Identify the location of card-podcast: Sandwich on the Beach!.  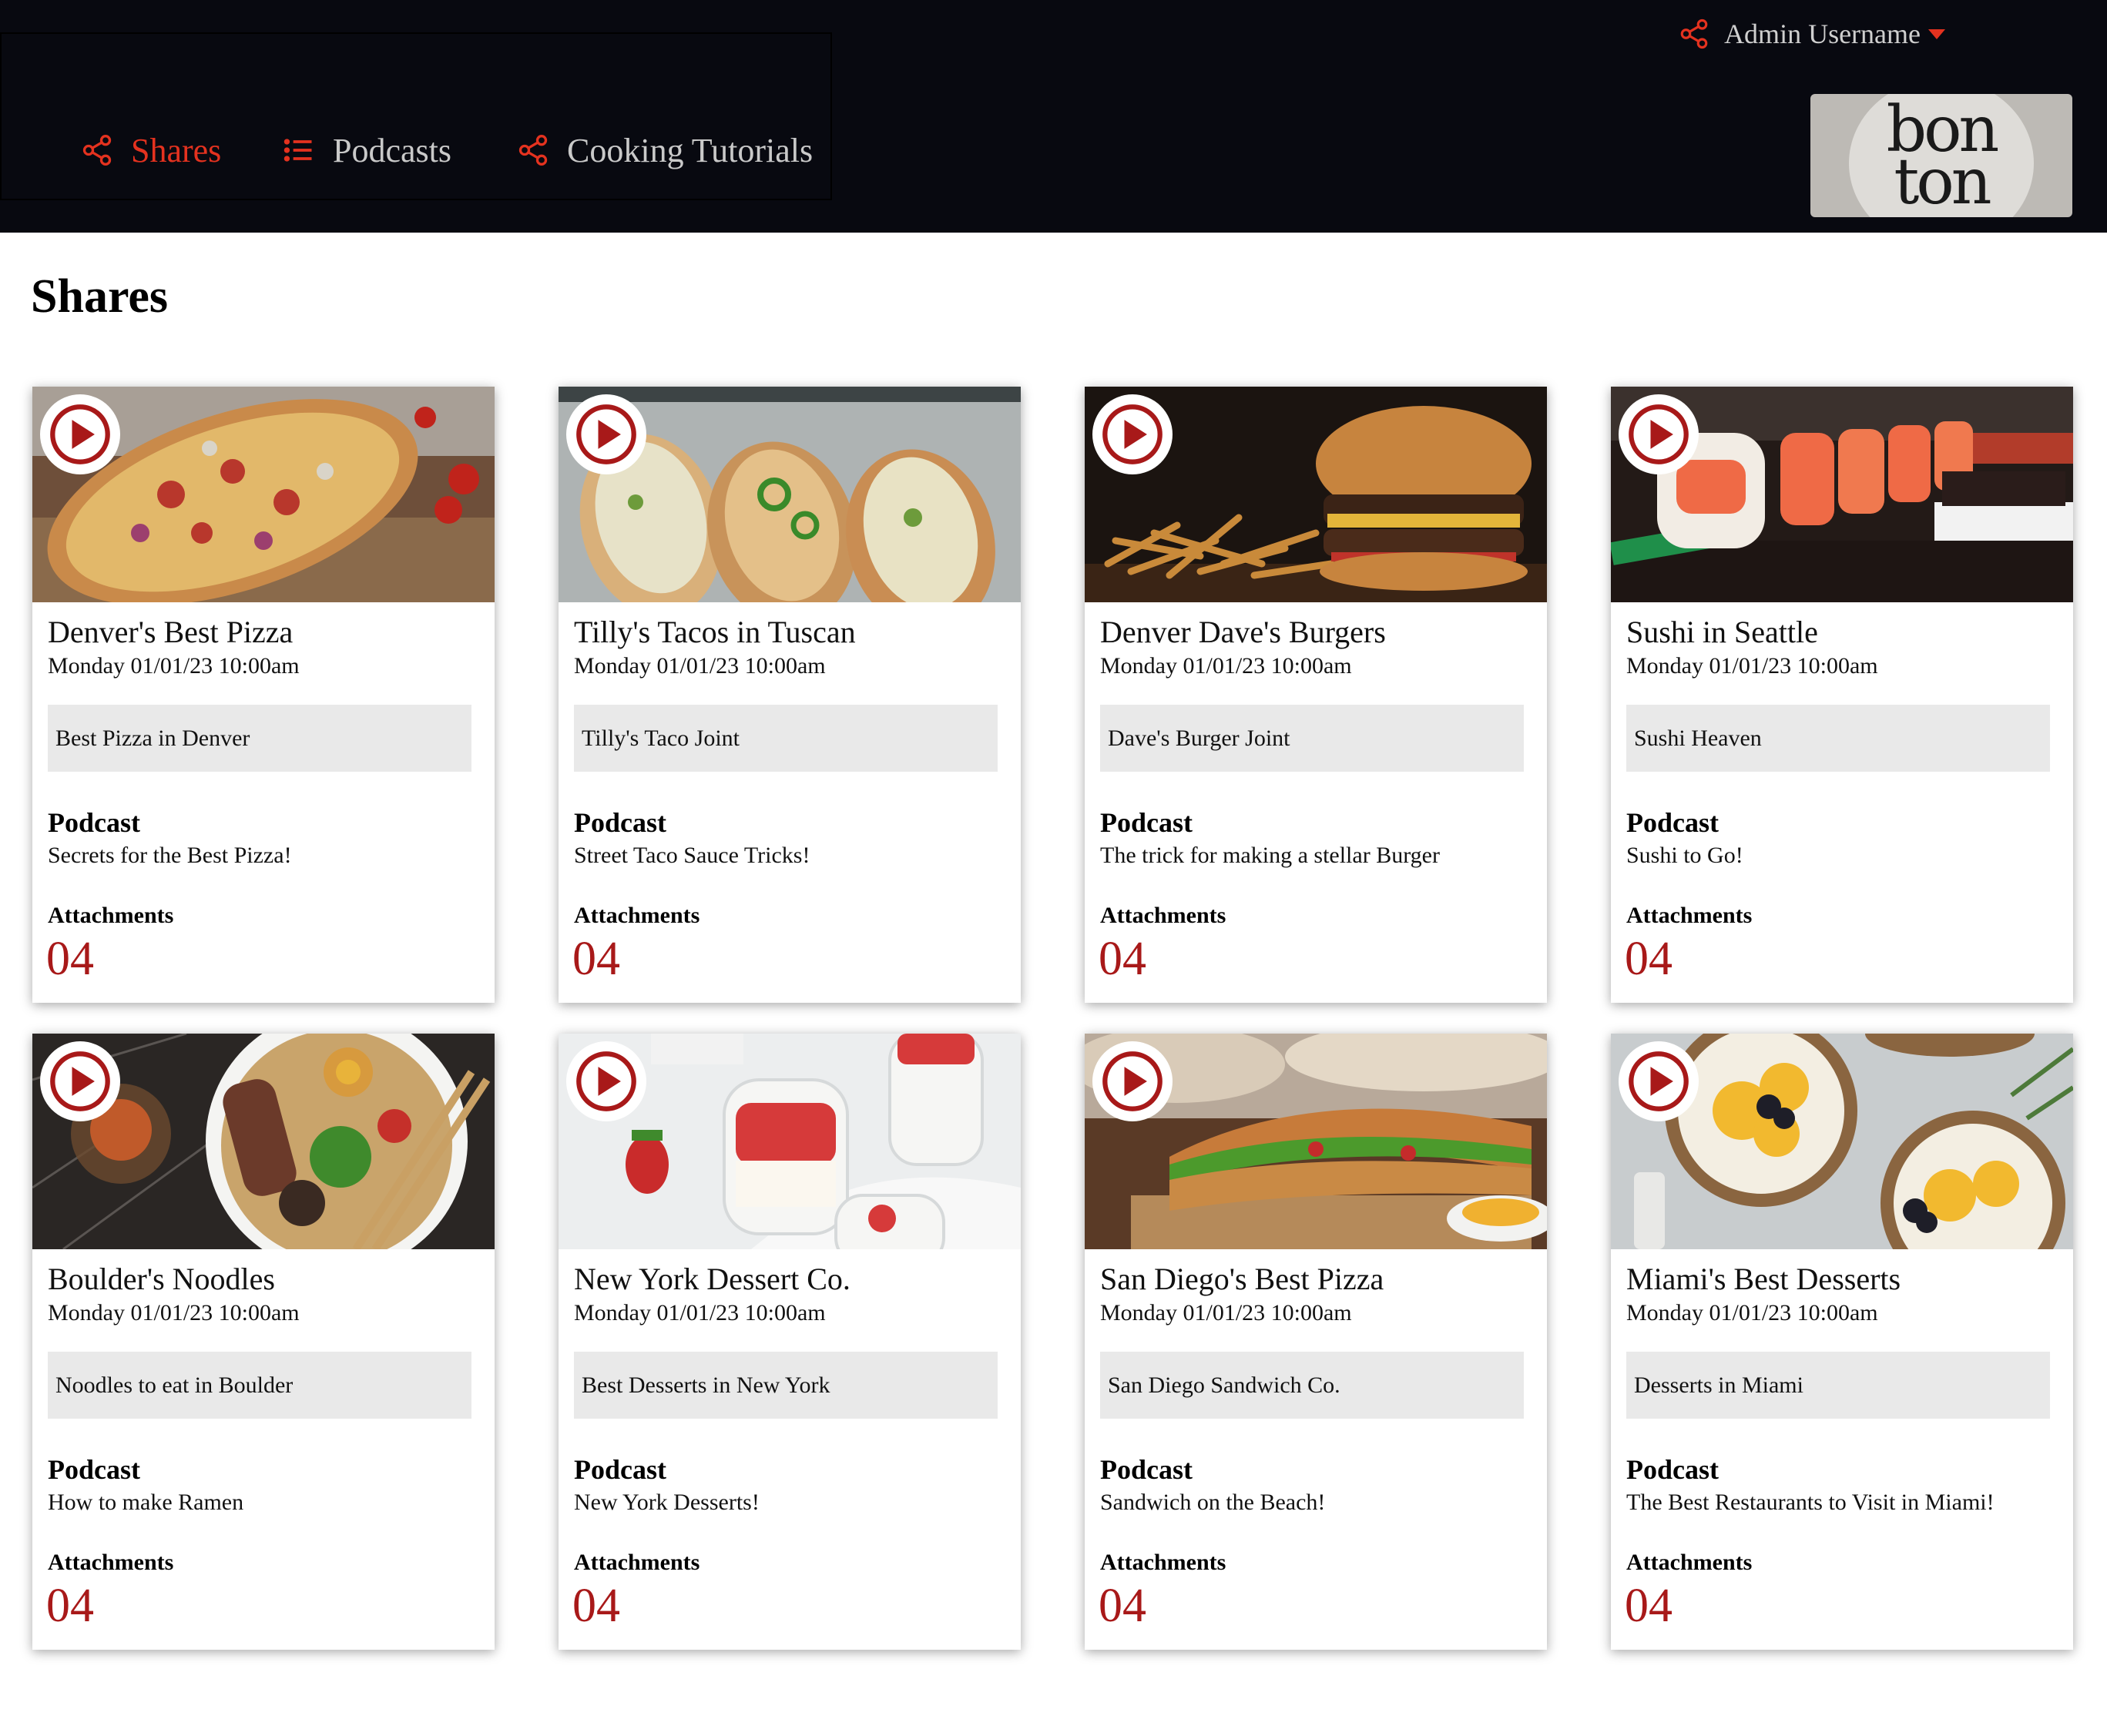
(1212, 1503).